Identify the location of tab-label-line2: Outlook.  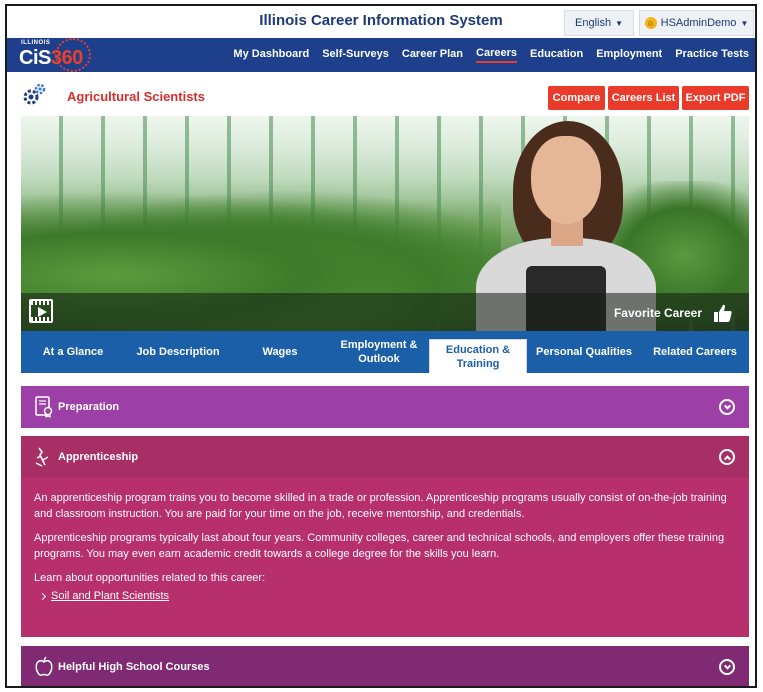
(379, 359).